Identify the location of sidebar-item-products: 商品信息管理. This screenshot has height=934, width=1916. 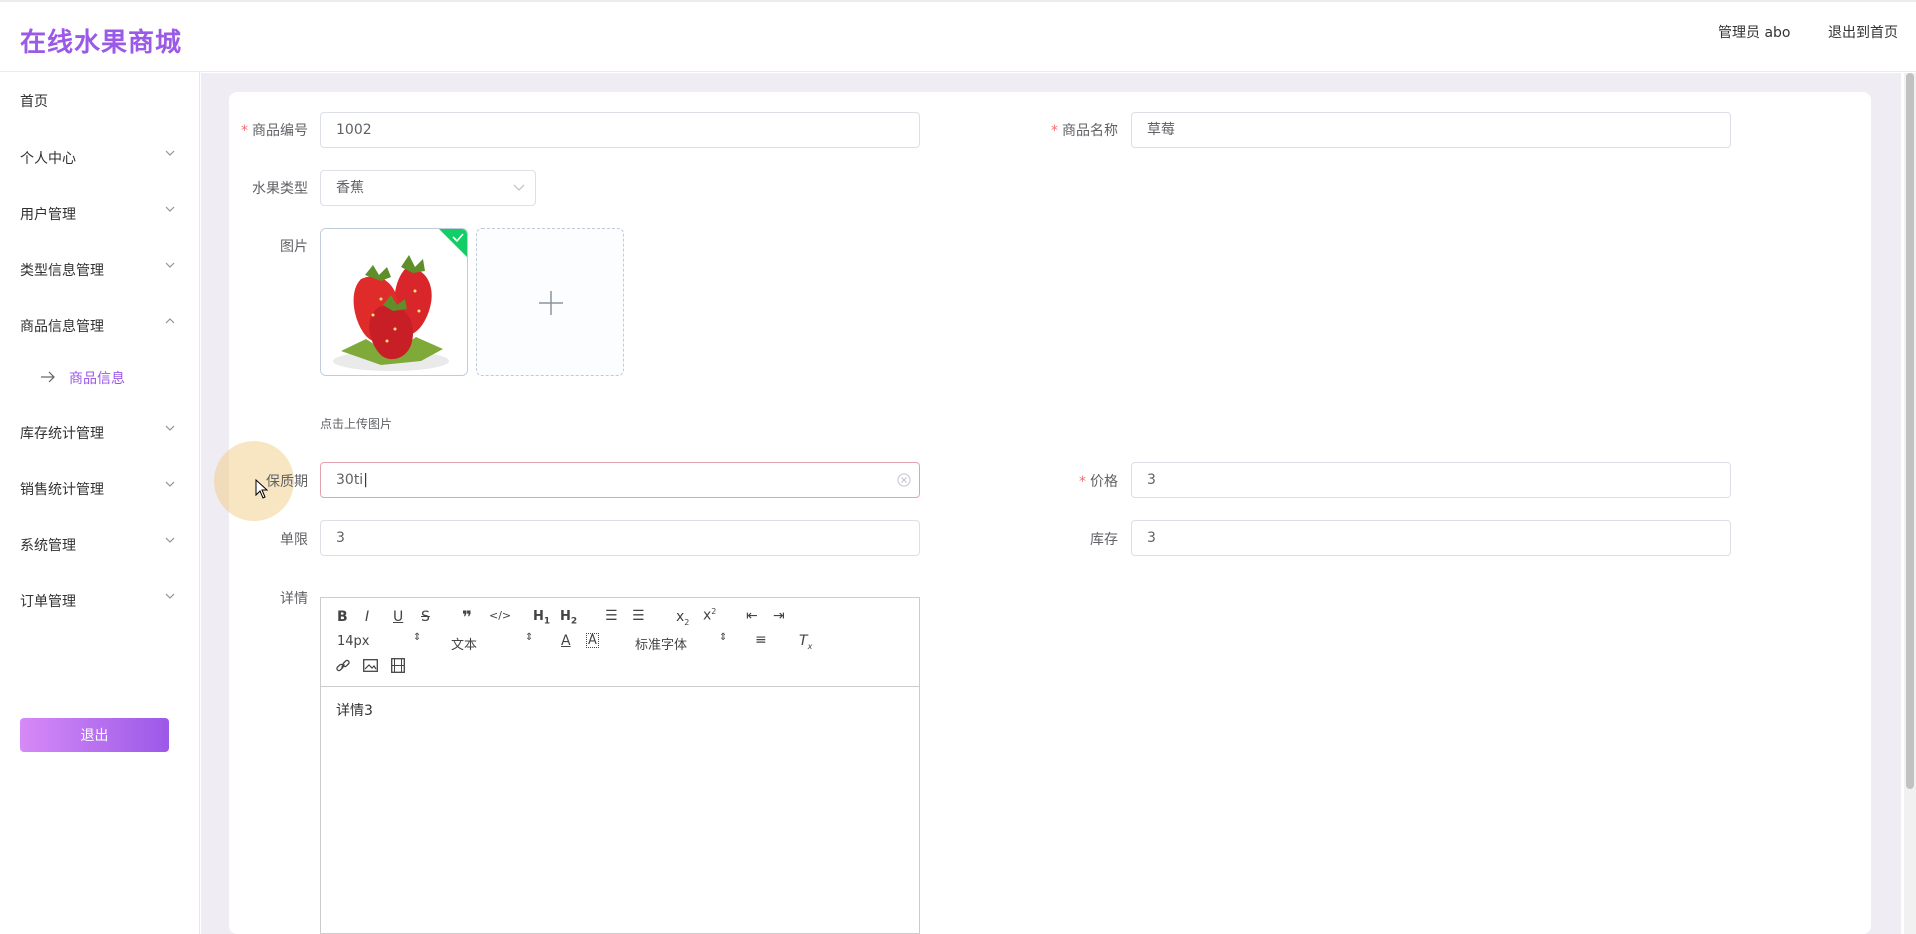
(62, 326).